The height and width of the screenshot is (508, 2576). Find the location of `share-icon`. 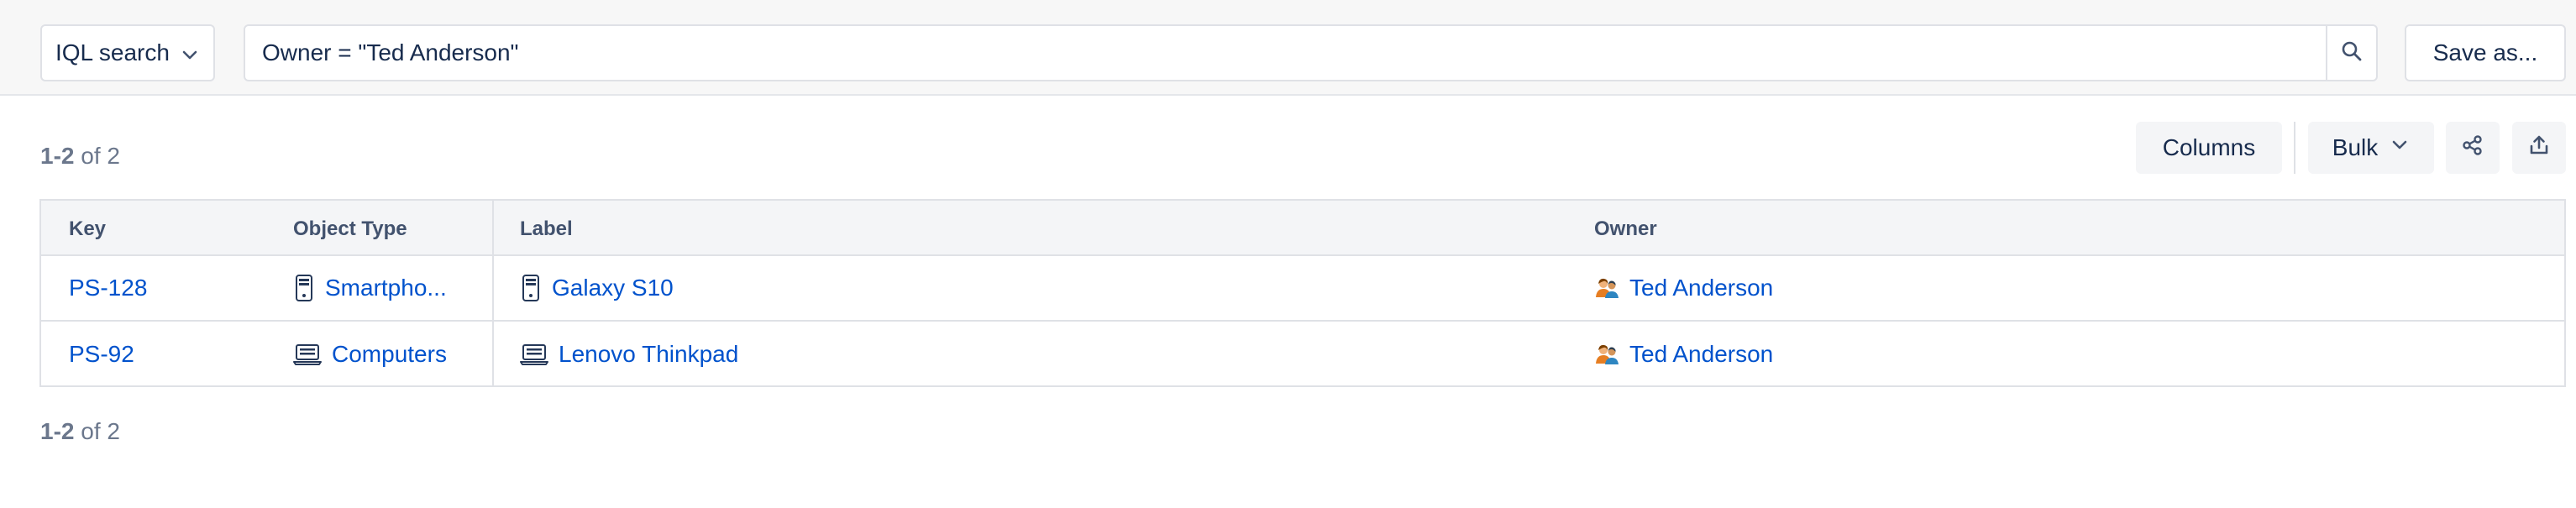

share-icon is located at coordinates (2472, 148).